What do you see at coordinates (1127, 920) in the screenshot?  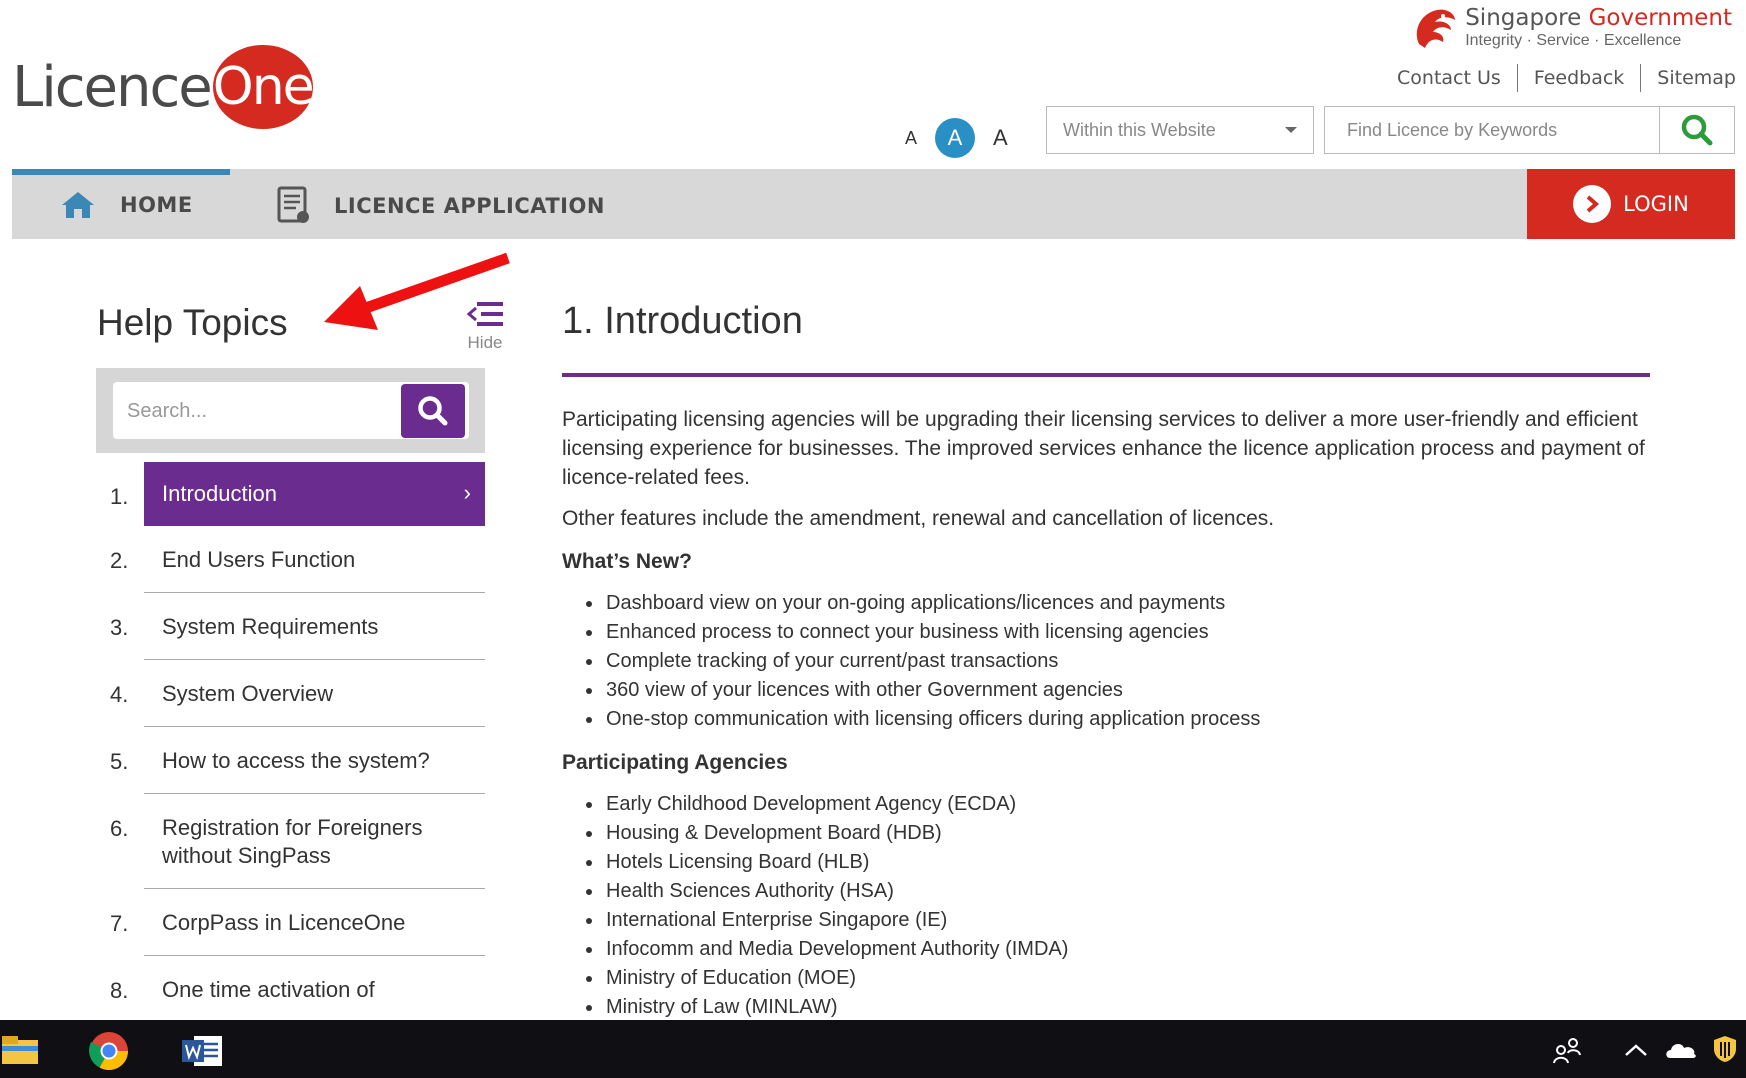 I see `list-item: International Enterprise Singapore (IE)` at bounding box center [1127, 920].